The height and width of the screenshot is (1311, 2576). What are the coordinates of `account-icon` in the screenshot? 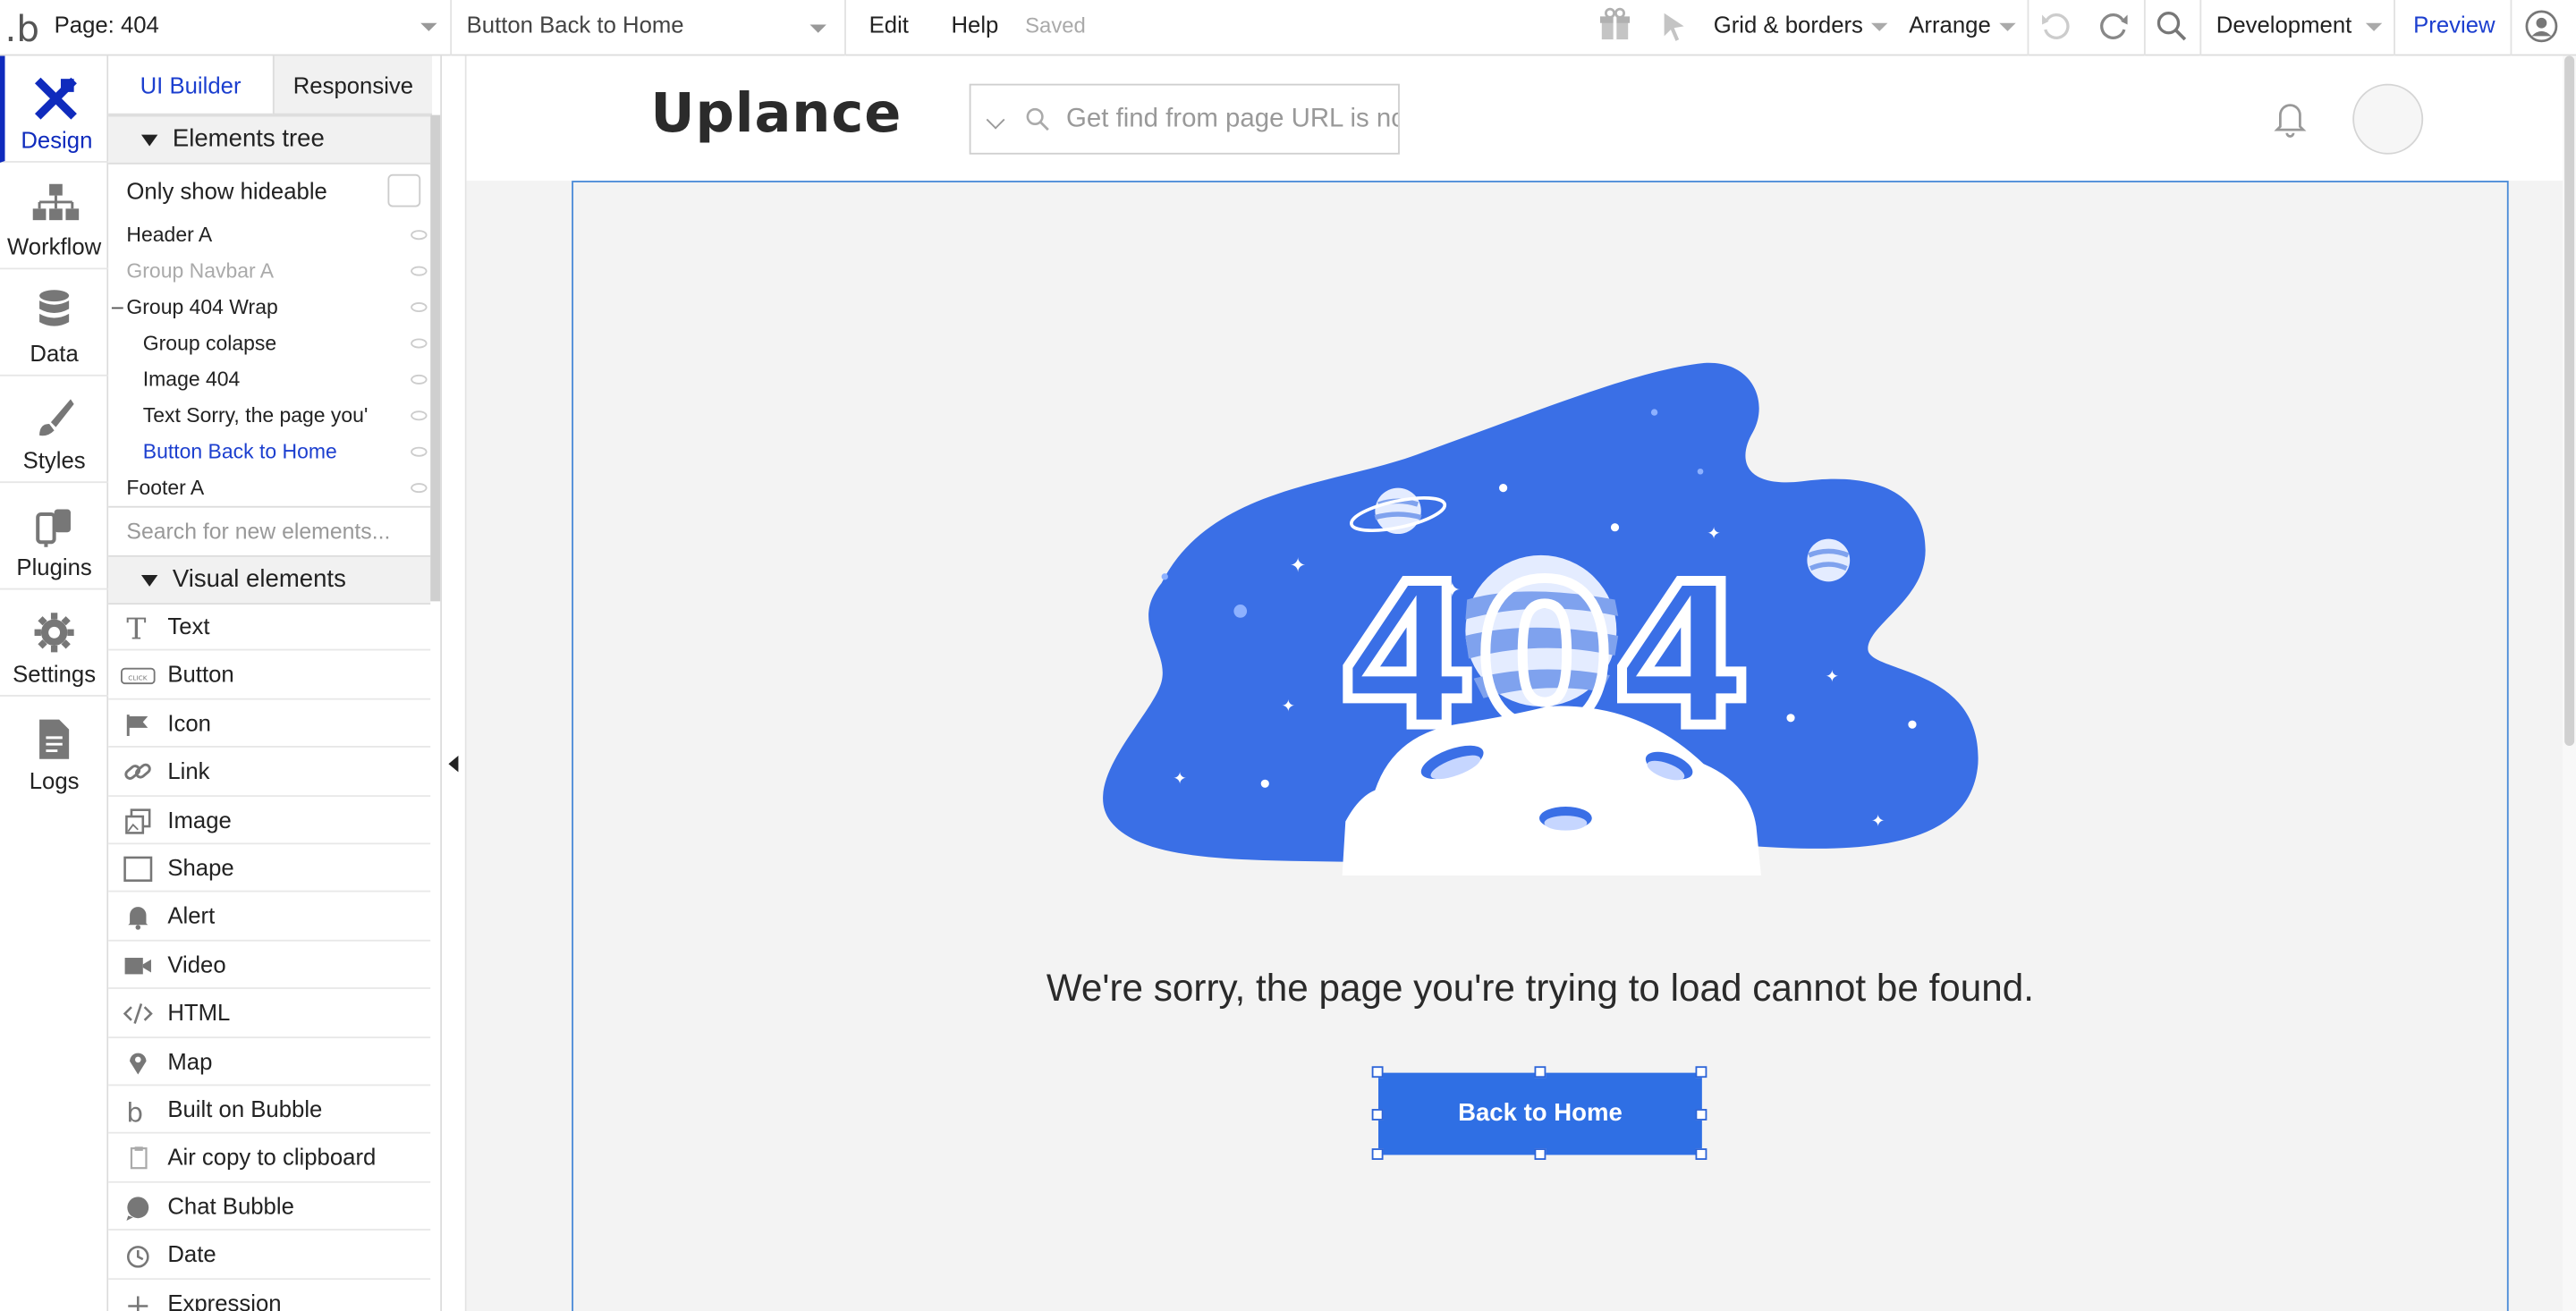 It's located at (2541, 26).